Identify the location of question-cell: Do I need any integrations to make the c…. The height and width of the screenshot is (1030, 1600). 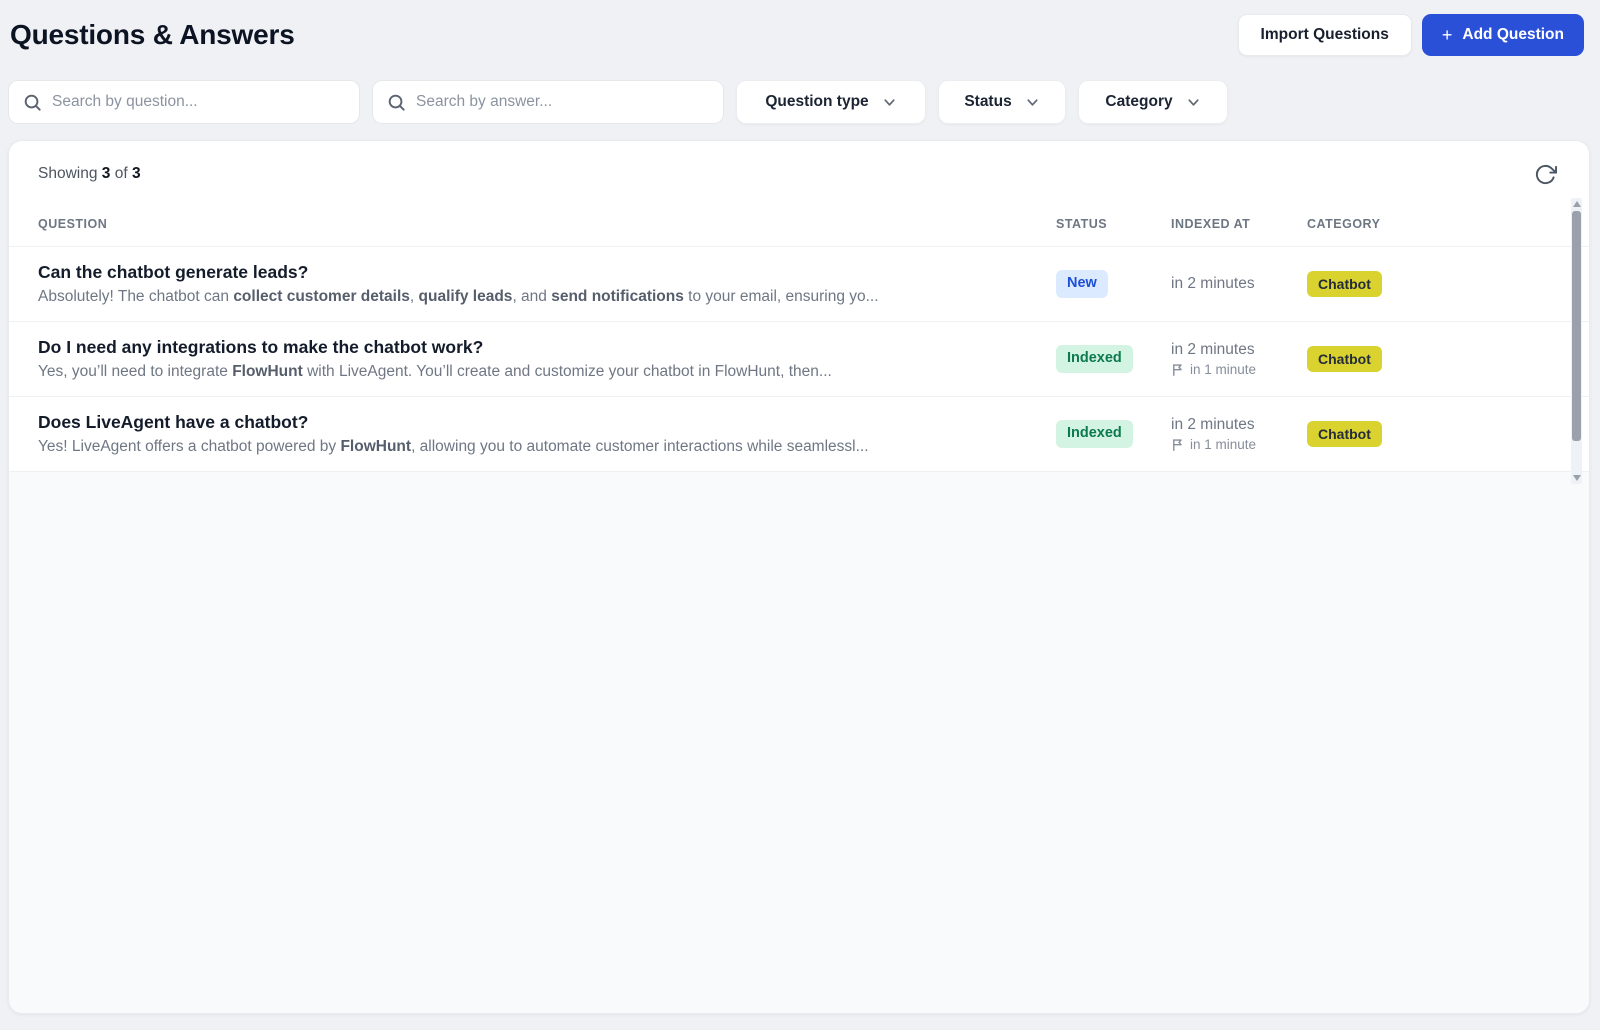
(547, 359).